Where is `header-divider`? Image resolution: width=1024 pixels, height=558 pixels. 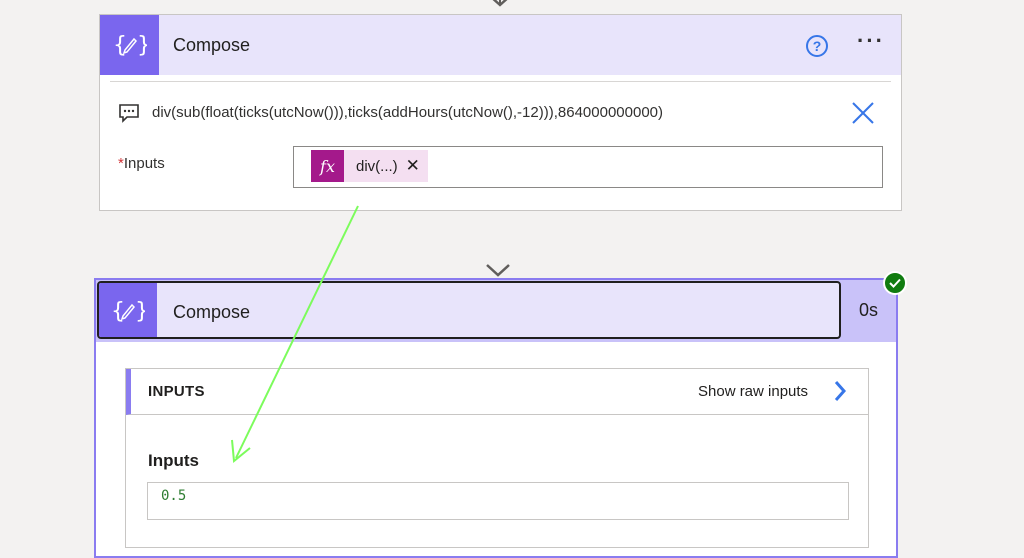
header-divider is located at coordinates (500, 81).